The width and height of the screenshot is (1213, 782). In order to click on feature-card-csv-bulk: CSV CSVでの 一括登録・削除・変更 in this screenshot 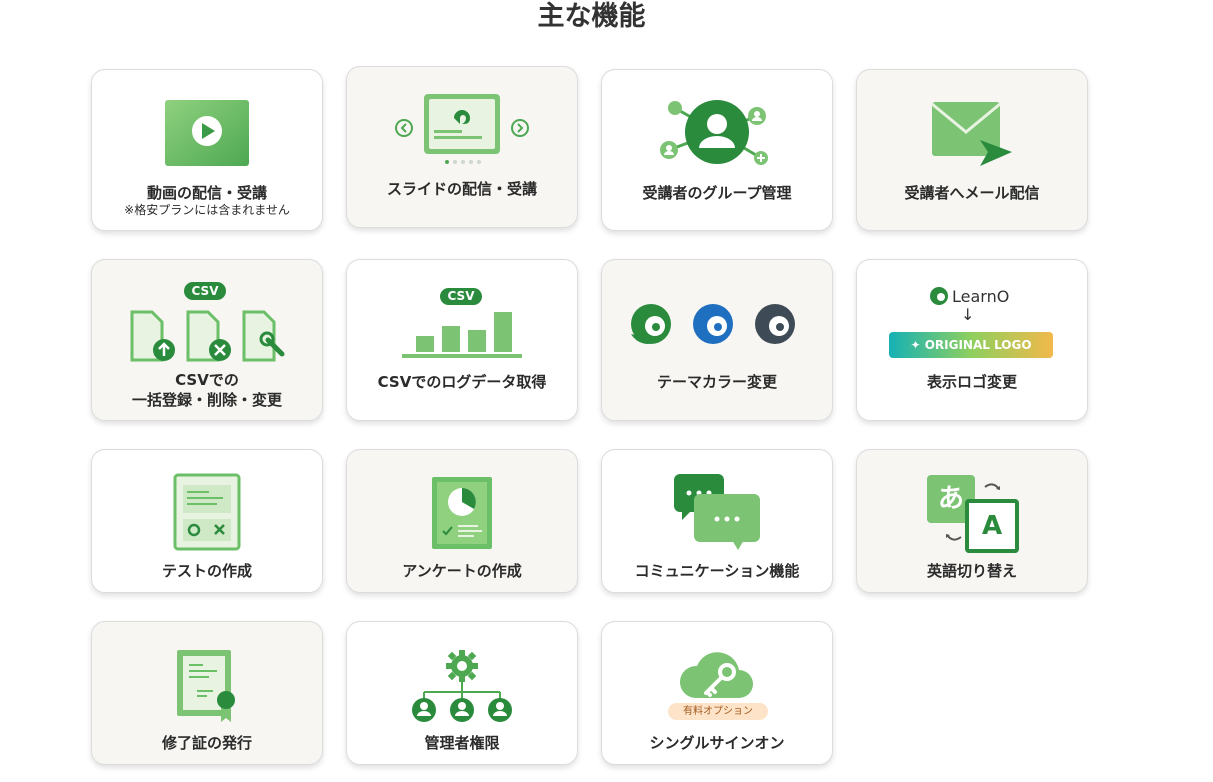, I will do `click(207, 340)`.